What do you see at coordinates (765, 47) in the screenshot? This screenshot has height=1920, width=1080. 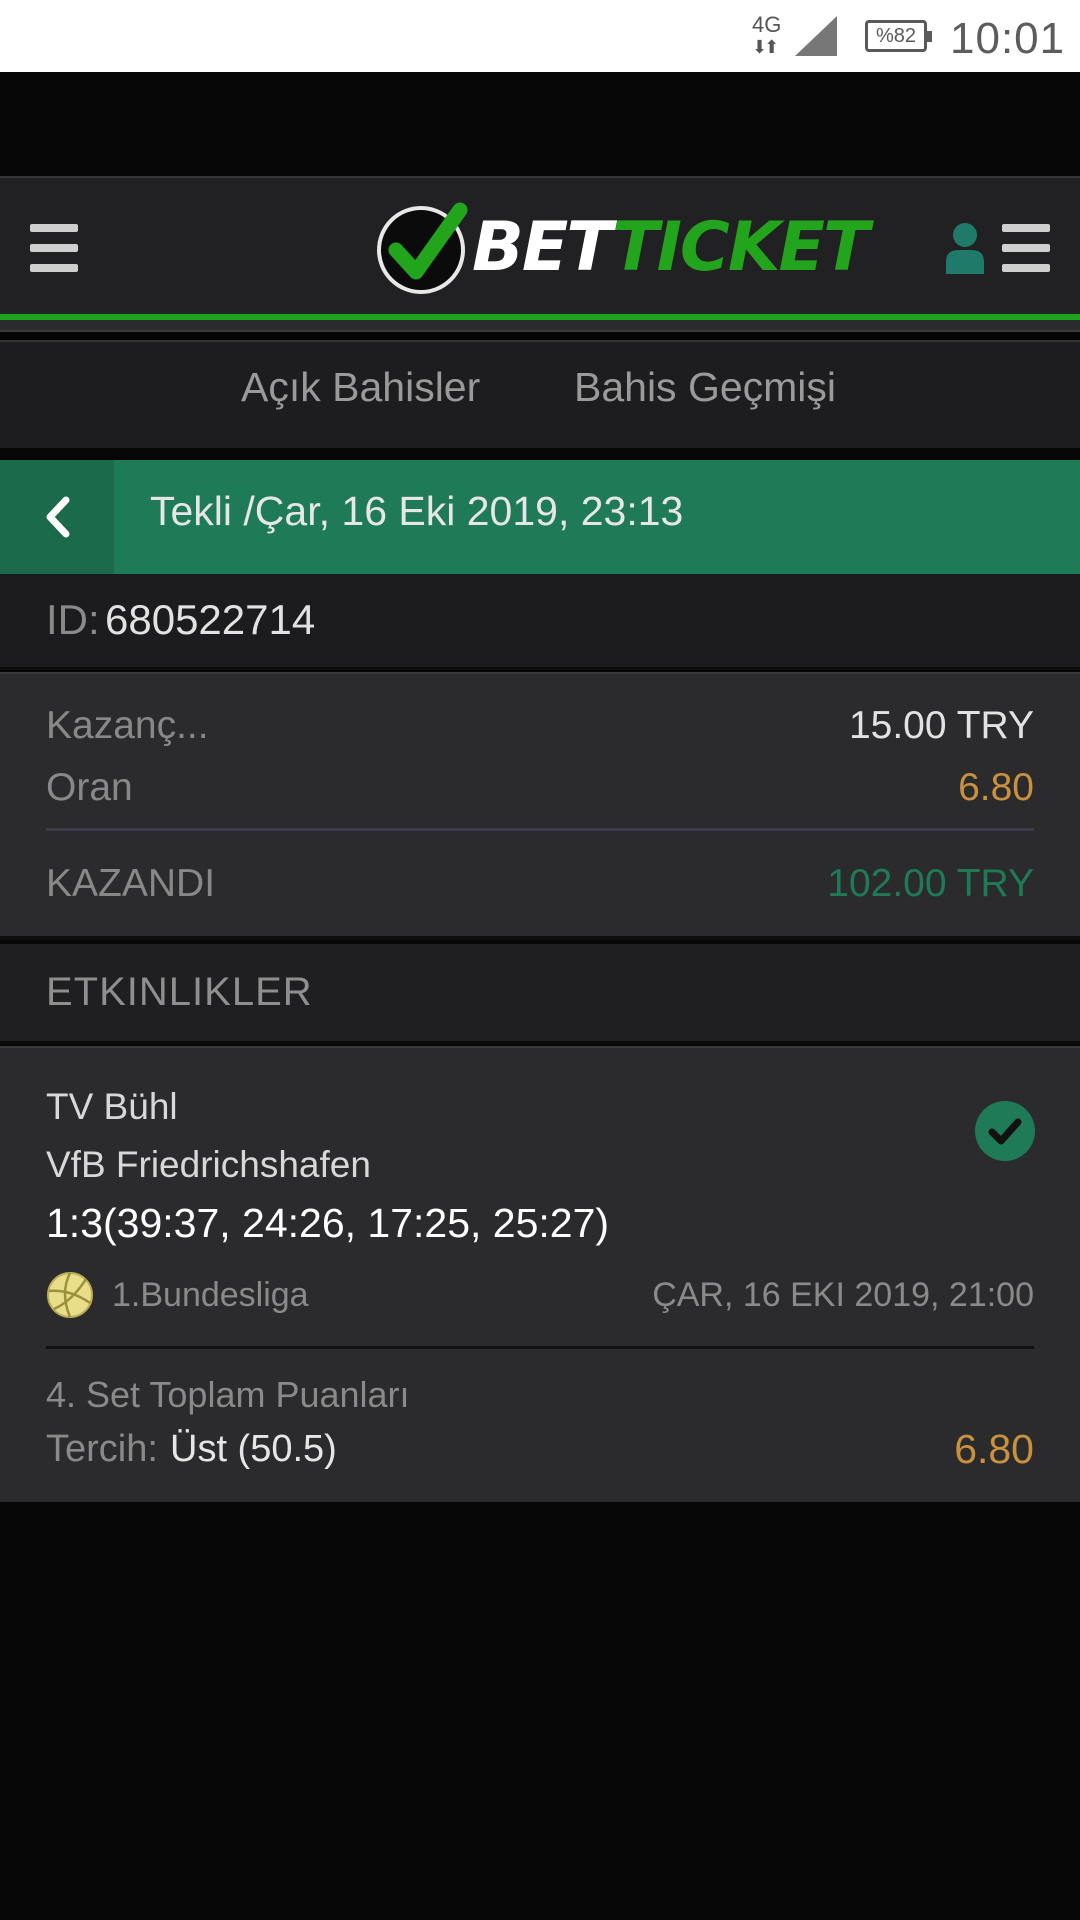 I see `data-arrows-icon: ⬇⬆` at bounding box center [765, 47].